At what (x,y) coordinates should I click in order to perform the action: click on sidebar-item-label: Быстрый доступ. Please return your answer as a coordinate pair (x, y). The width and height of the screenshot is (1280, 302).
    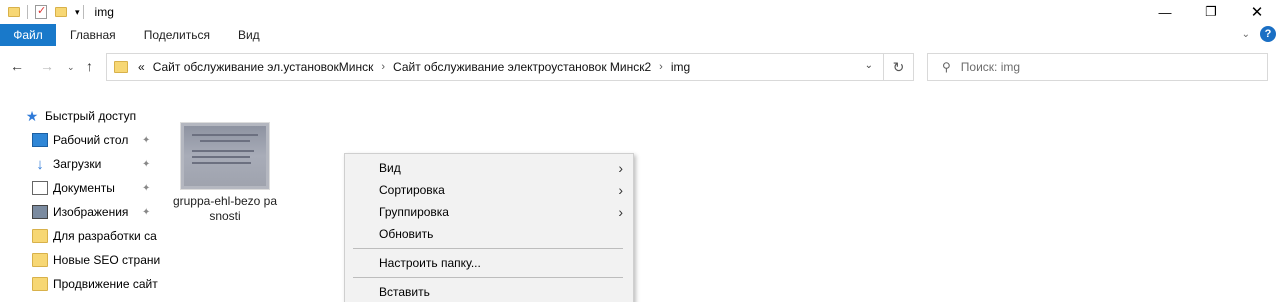
    Looking at the image, I should click on (91, 116).